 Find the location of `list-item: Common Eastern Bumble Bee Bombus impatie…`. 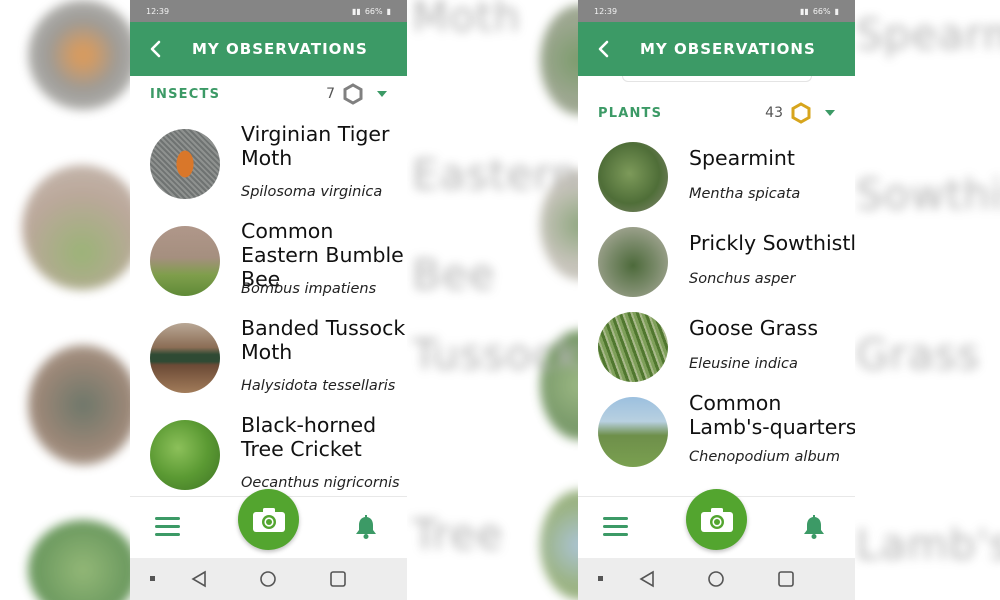

list-item: Common Eastern Bumble Bee Bombus impatie… is located at coordinates (268, 259).